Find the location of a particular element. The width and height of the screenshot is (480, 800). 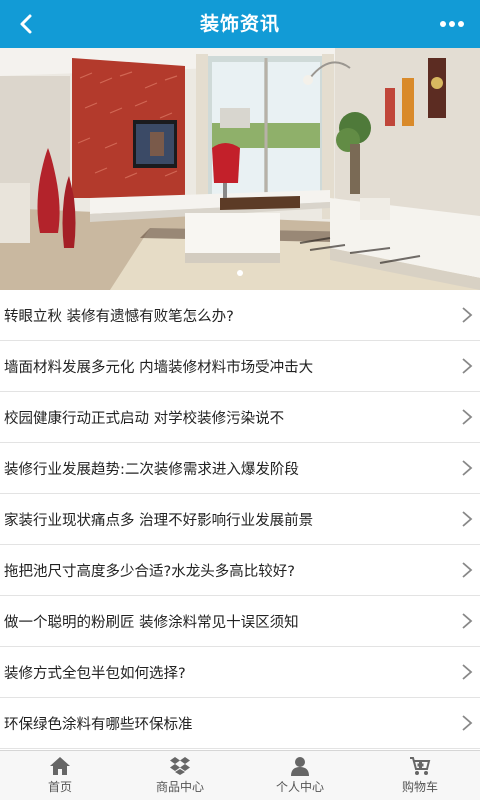

slider-dot is located at coordinates (240, 273).